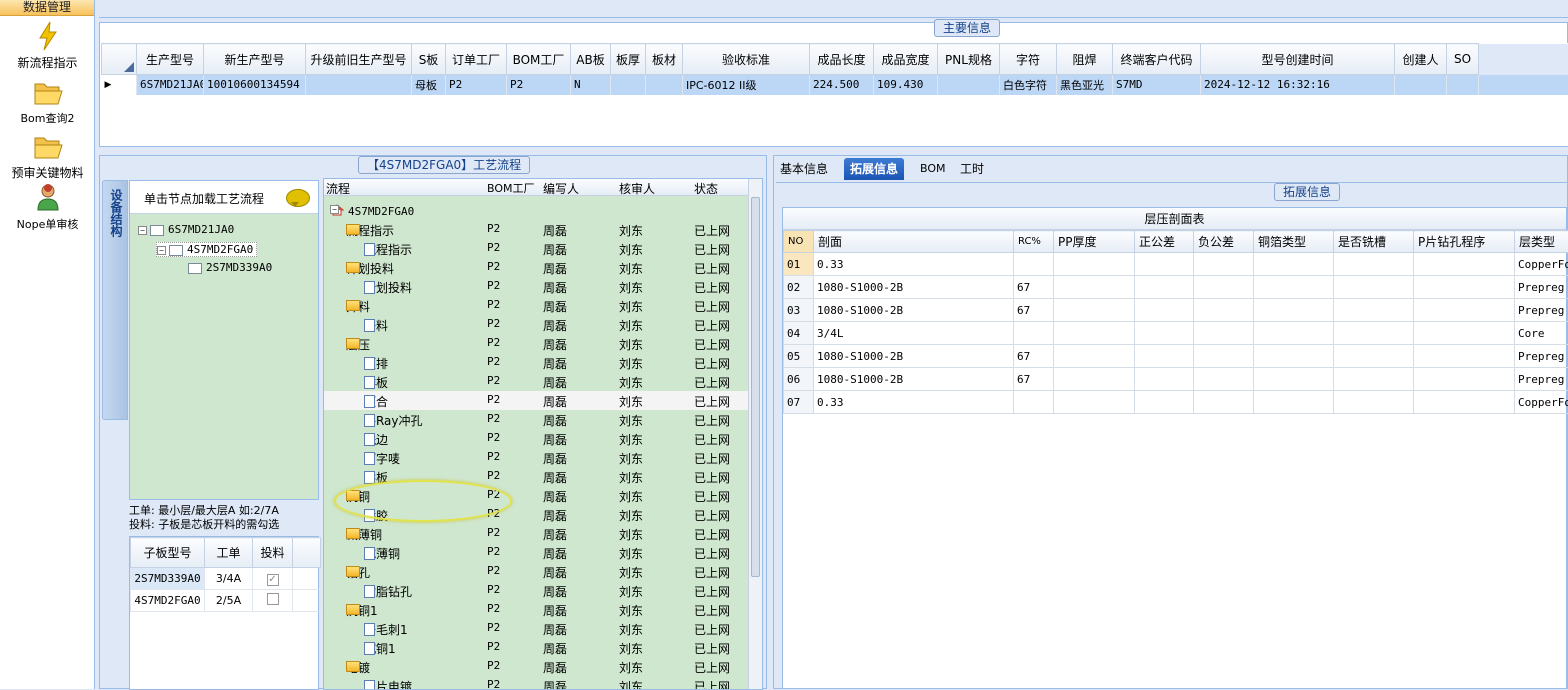 This screenshot has width=1568, height=690. What do you see at coordinates (511, 188) in the screenshot?
I see `col-header: BOM工厂` at bounding box center [511, 188].